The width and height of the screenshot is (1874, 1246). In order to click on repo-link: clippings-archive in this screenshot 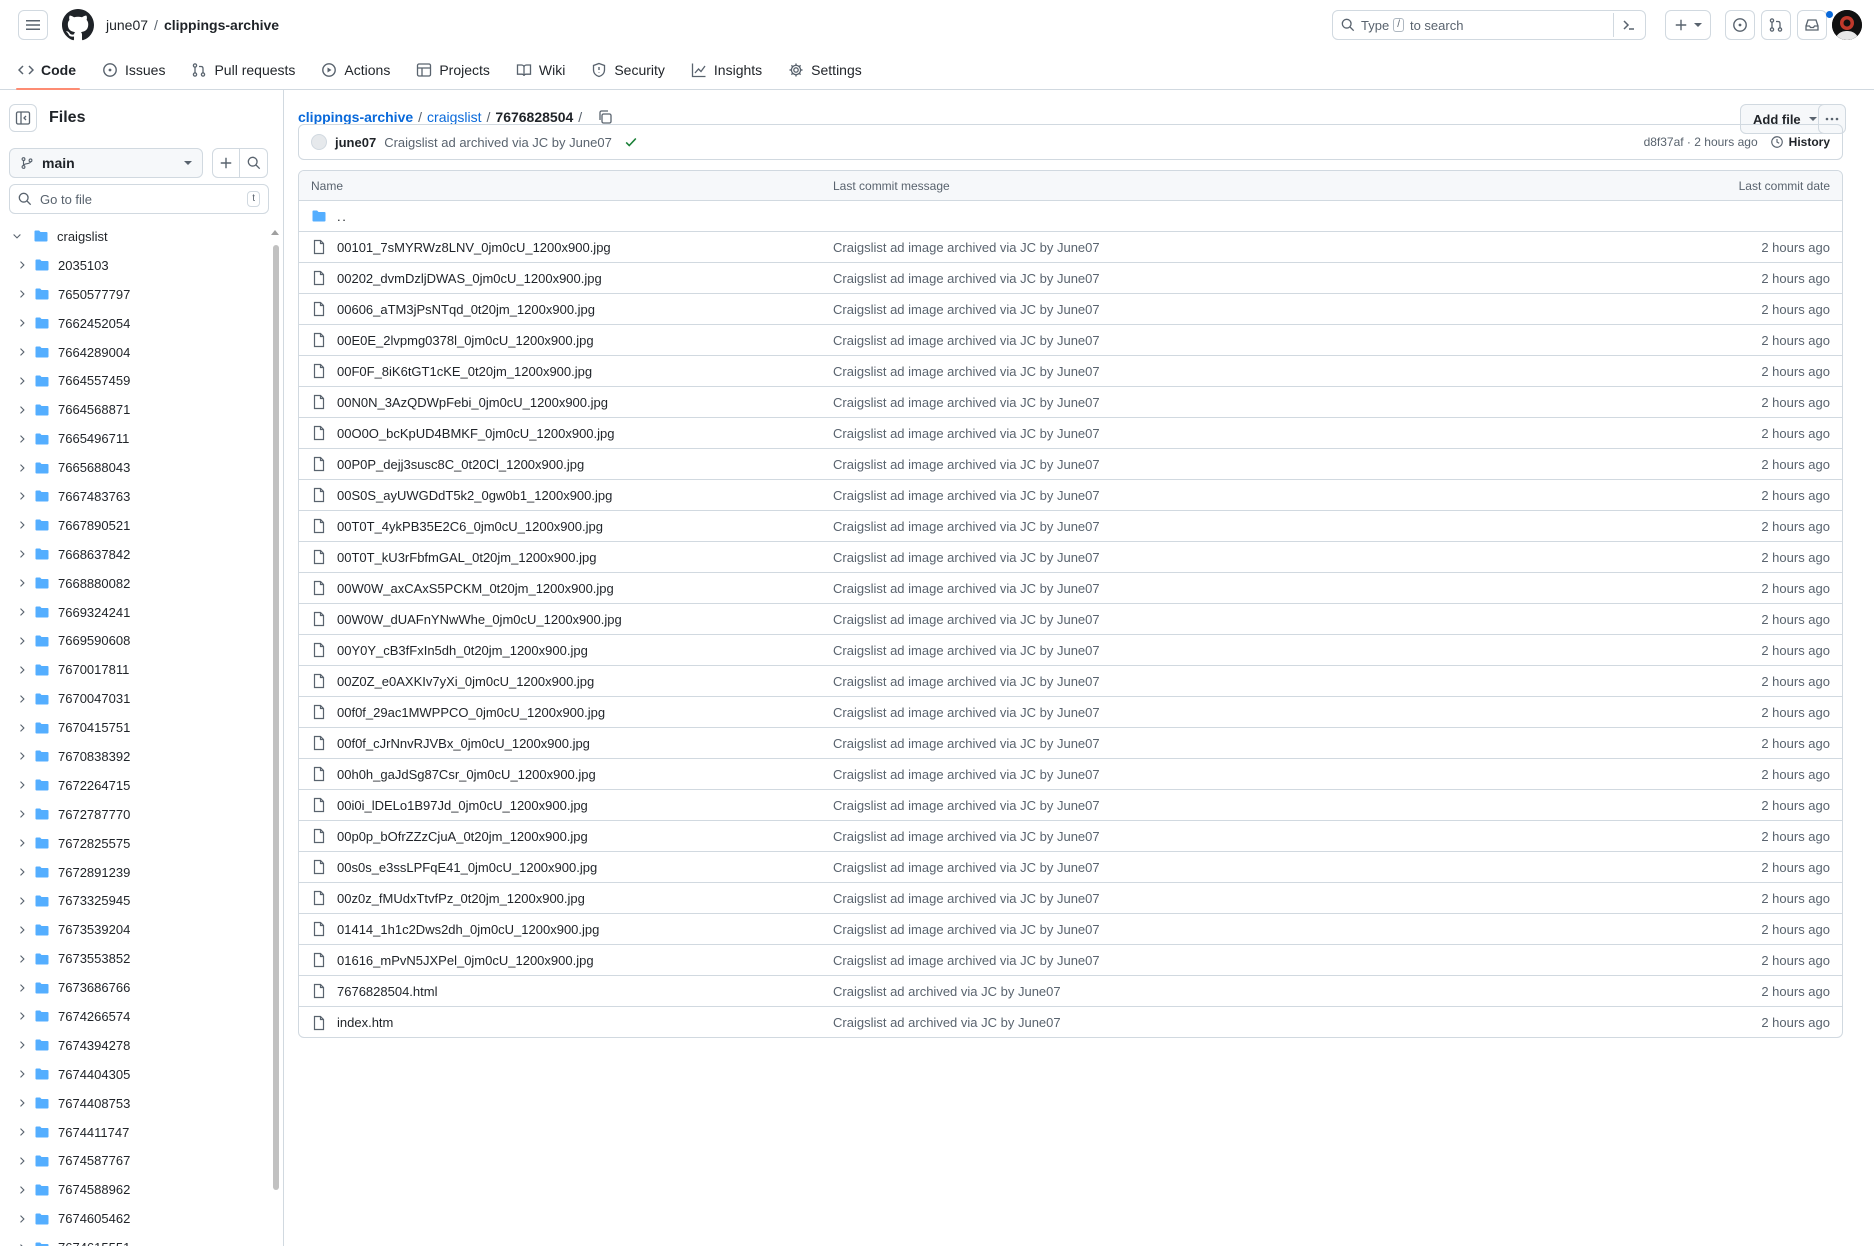, I will do `click(221, 25)`.